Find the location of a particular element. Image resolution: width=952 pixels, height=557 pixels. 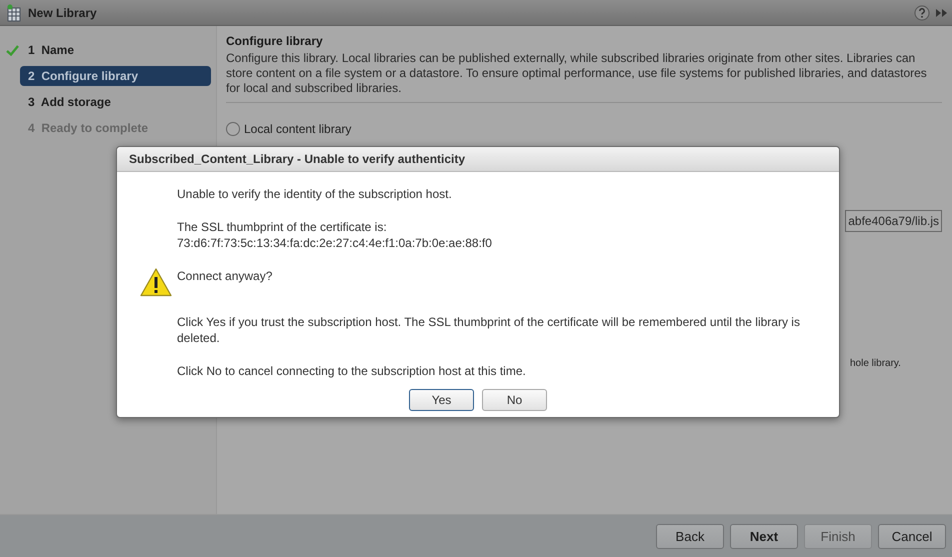

library-icon is located at coordinates (14, 13).